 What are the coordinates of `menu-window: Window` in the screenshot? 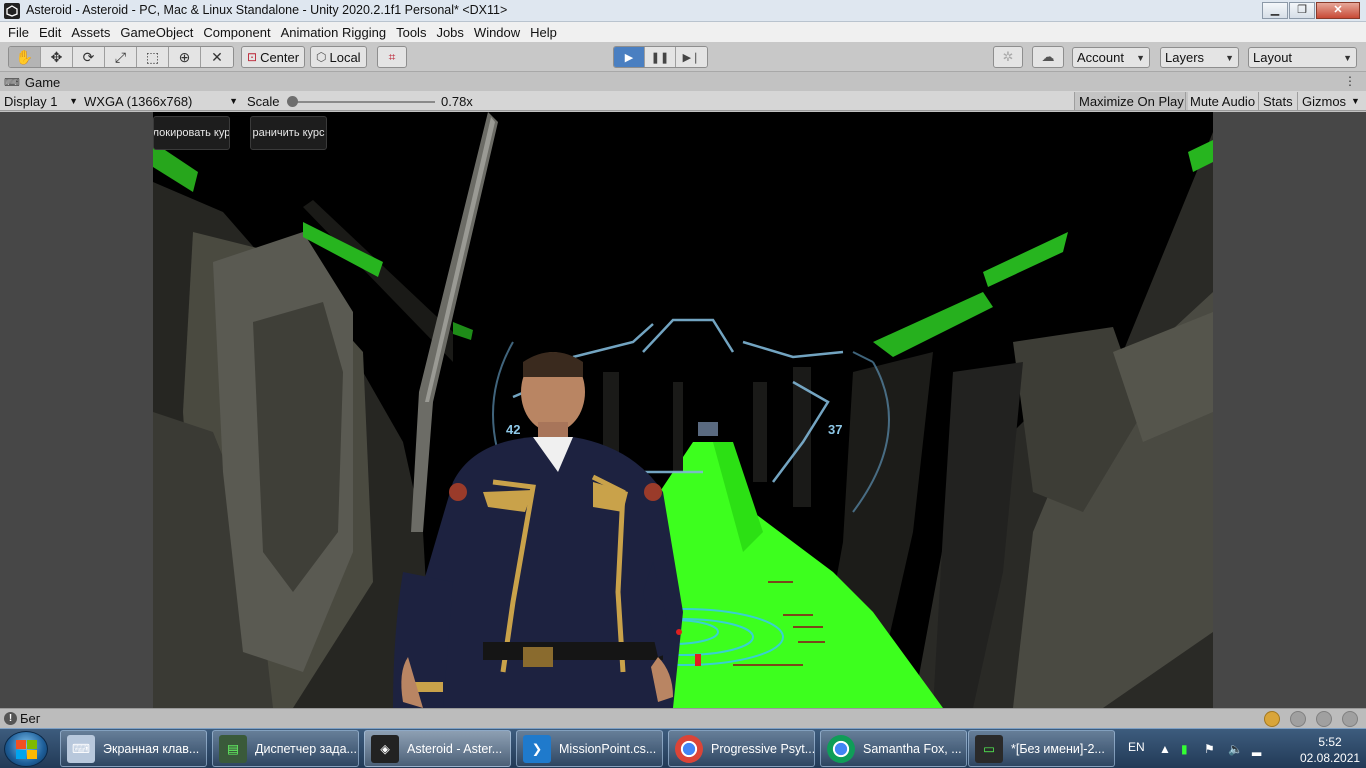 It's located at (497, 32).